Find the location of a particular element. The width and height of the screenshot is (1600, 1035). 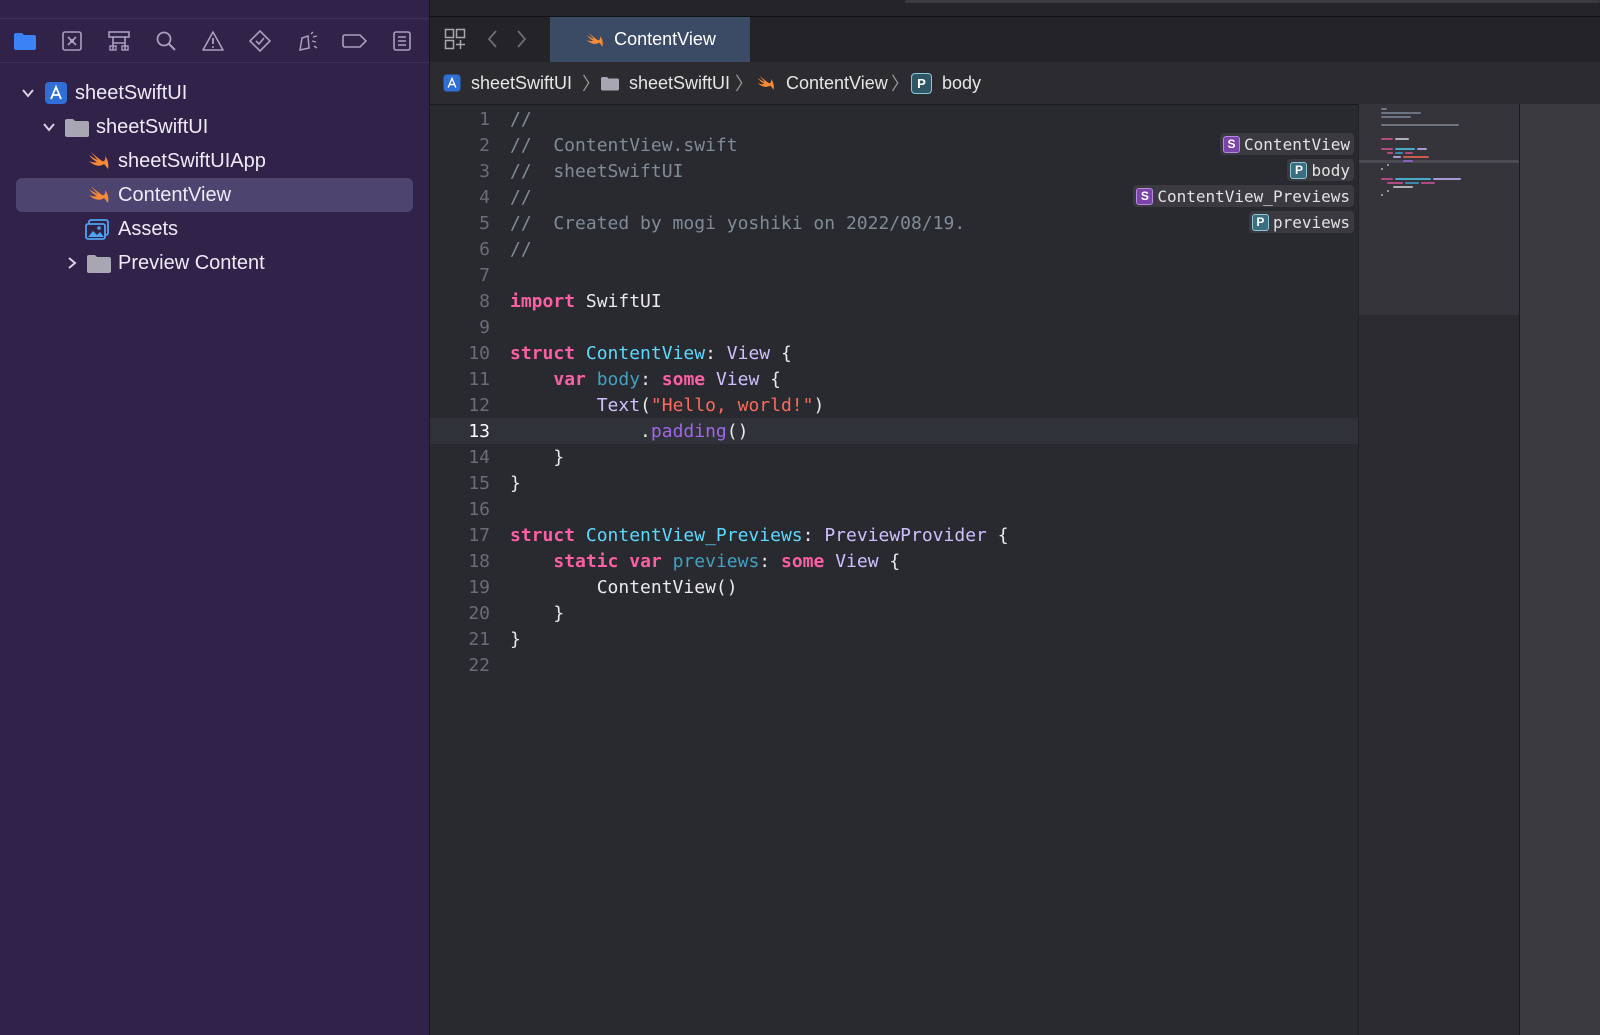

tree-item-file-selected: ContentView is located at coordinates (214, 195).